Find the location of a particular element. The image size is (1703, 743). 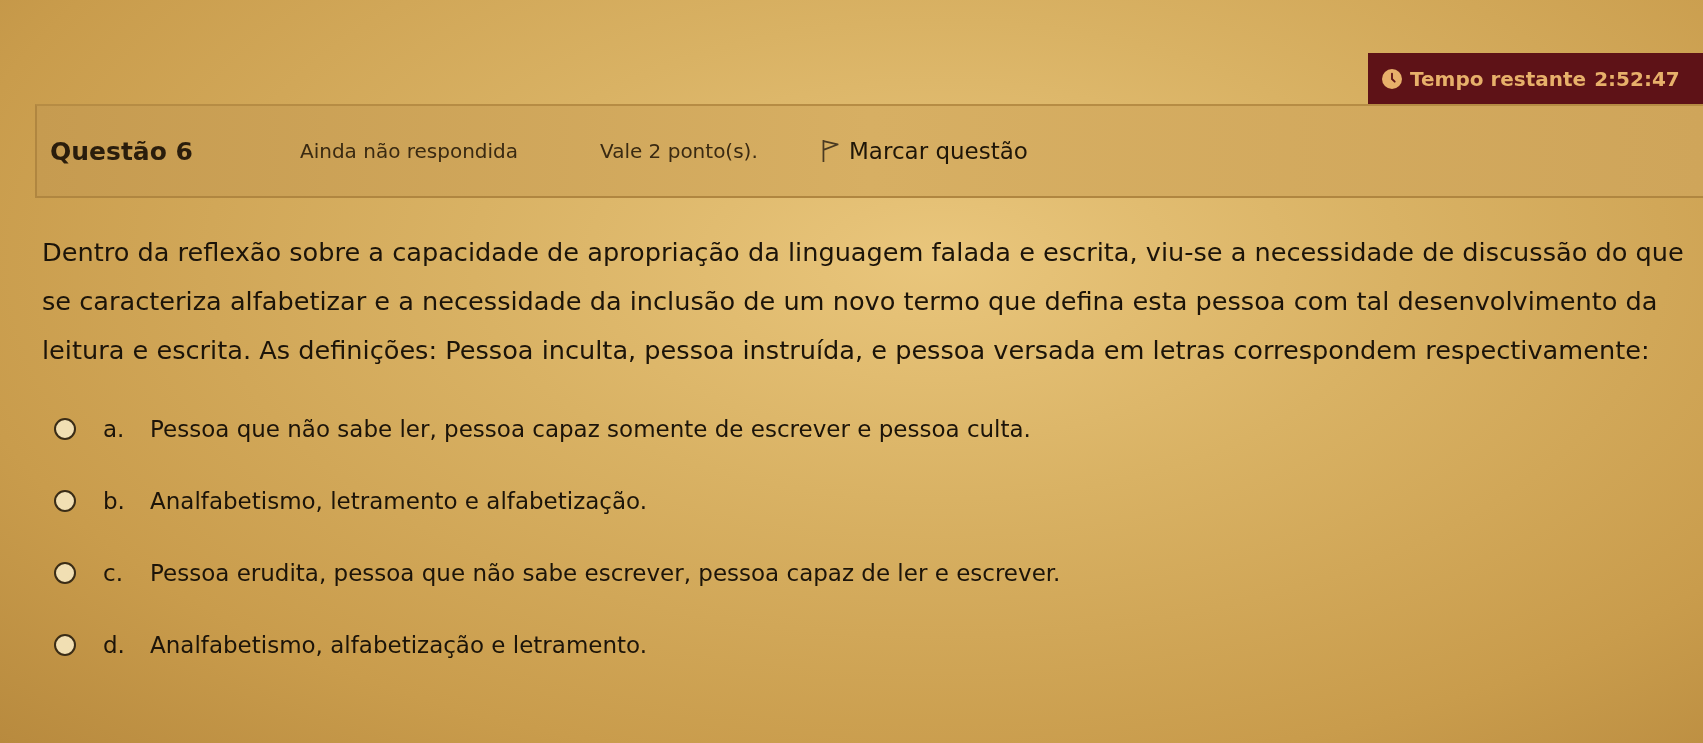

option-letter: c. is located at coordinates (113, 573).